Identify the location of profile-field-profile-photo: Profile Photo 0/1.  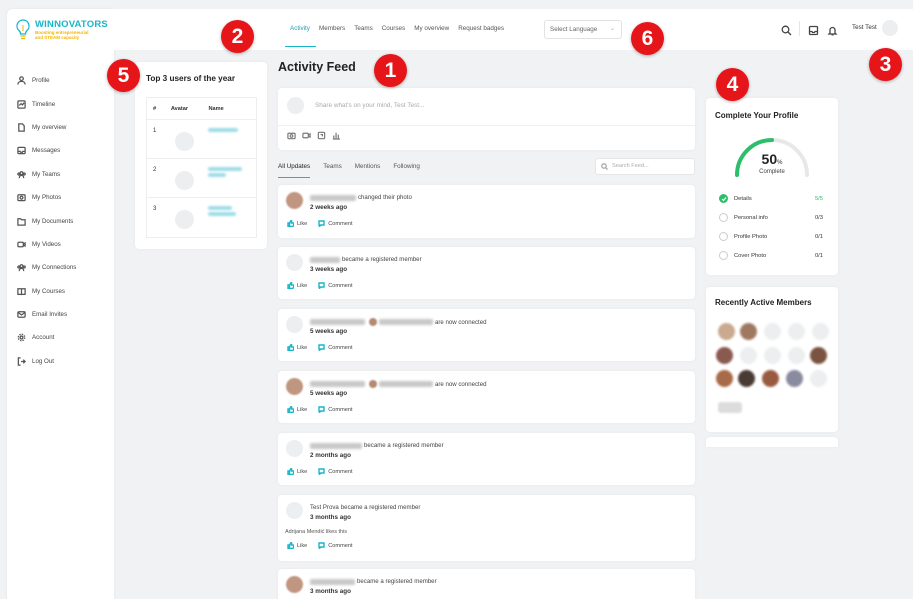
(771, 236).